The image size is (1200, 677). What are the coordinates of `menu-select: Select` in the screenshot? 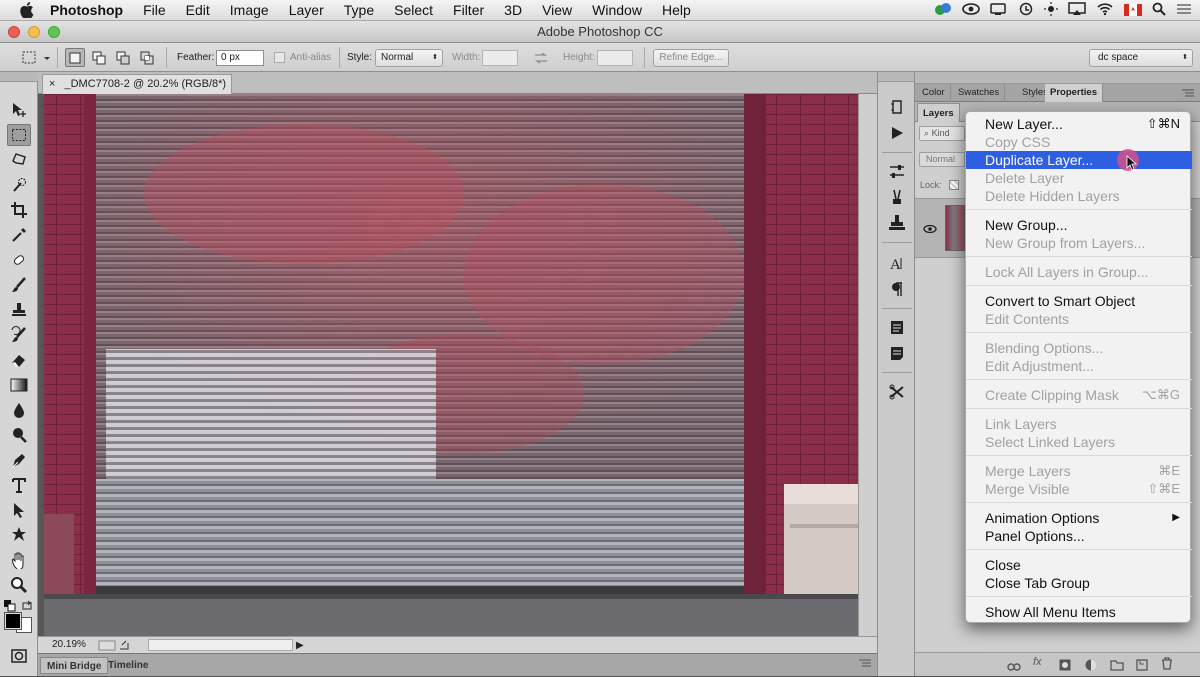 It's located at (413, 10).